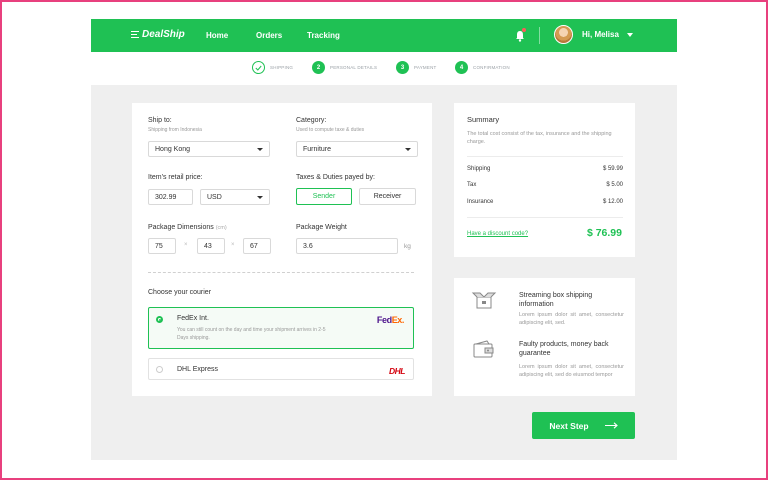 Image resolution: width=768 pixels, height=480 pixels. What do you see at coordinates (425, 67) in the screenshot?
I see `step-label: PAYMENT` at bounding box center [425, 67].